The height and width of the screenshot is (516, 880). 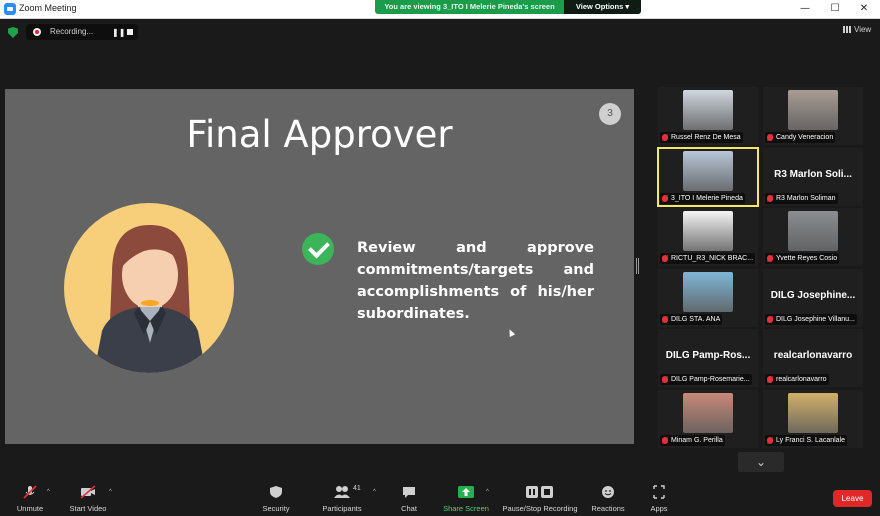 What do you see at coordinates (847, 29) in the screenshot?
I see `grid-icon` at bounding box center [847, 29].